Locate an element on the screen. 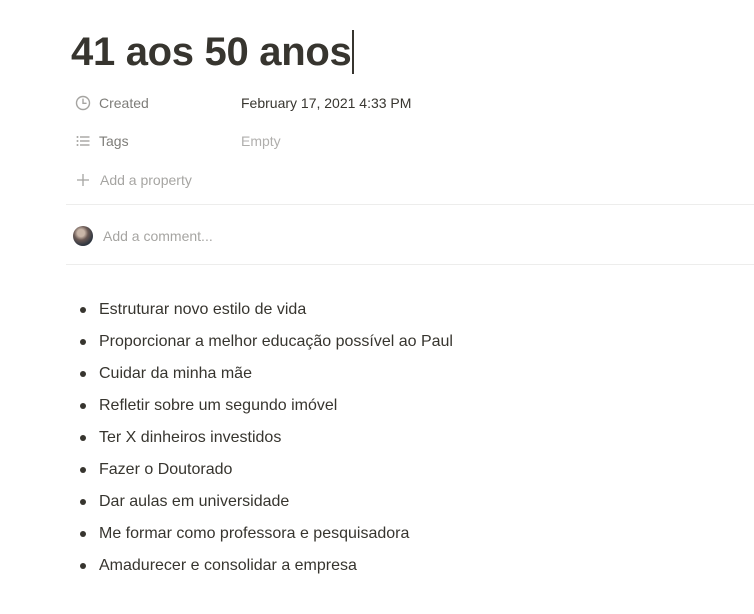  add-property-label: Add a property is located at coordinates (146, 180).